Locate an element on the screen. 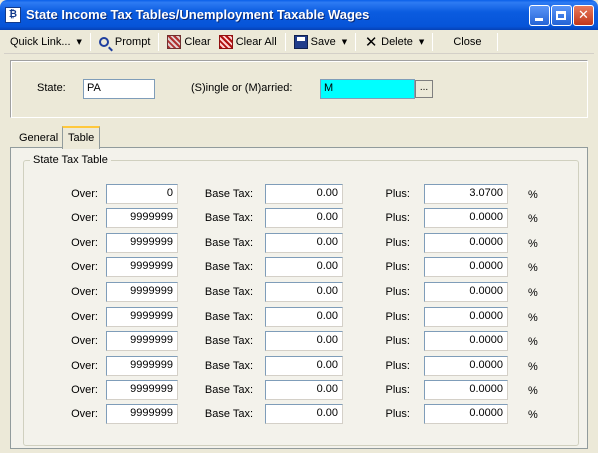 This screenshot has width=598, height=453. tab-general: General is located at coordinates (38, 138).